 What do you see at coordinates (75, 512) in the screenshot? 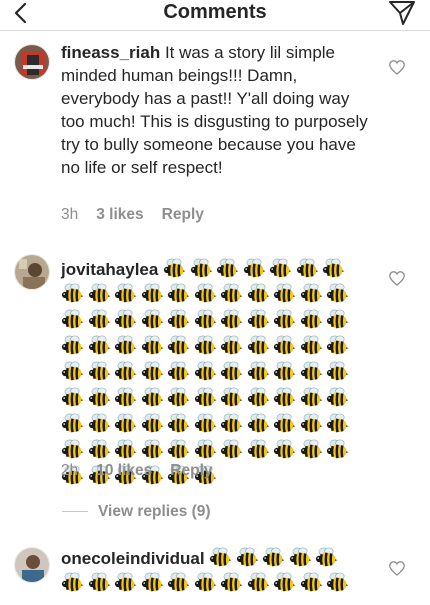
I see `divider` at bounding box center [75, 512].